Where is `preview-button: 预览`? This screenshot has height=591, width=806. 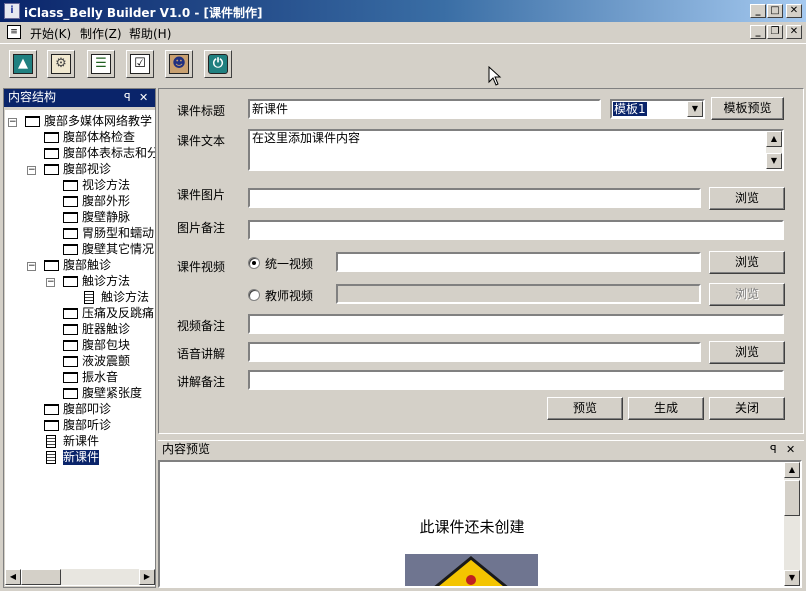
preview-button: 预览 is located at coordinates (585, 408).